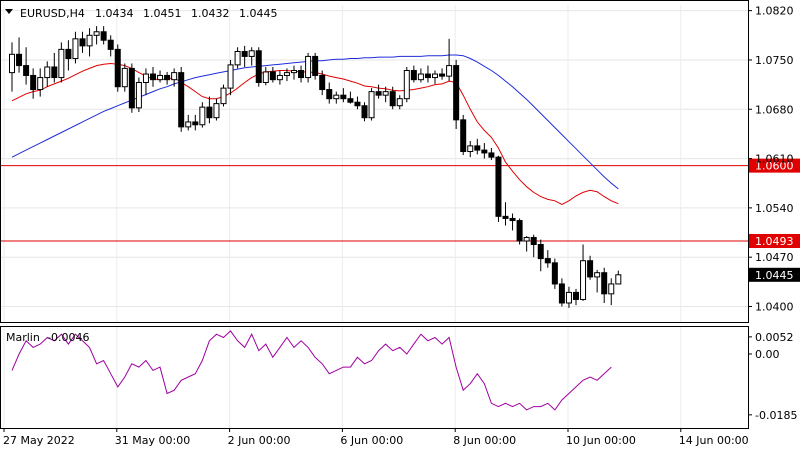 This screenshot has width=807, height=456. Describe the element at coordinates (371, 440) in the screenshot. I see `time-tick-label: 6 Jun 00:00` at that location.